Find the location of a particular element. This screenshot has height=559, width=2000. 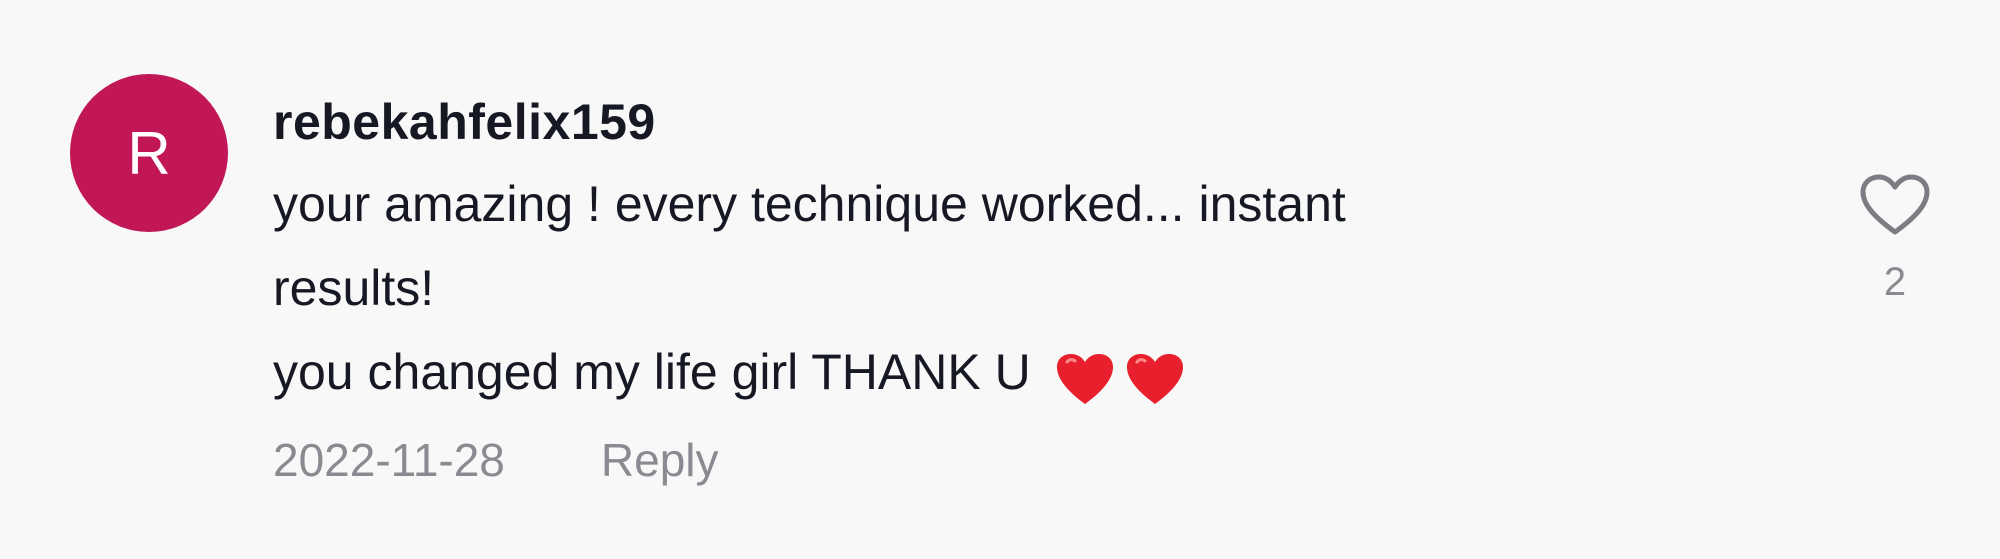

avatar-initial: R is located at coordinates (149, 153).